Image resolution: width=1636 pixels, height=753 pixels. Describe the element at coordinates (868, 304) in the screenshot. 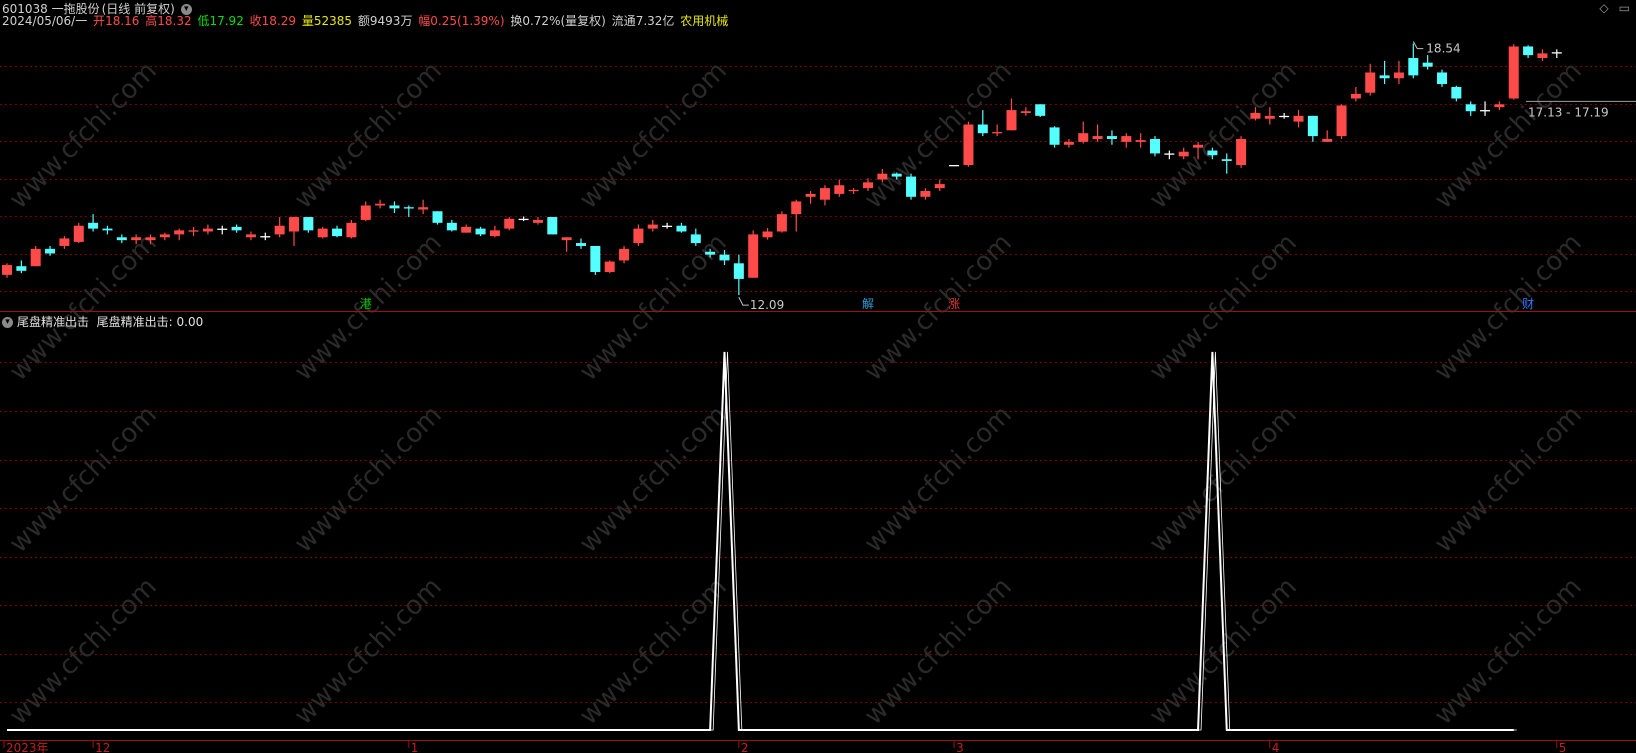

I see `event-marker: 解` at that location.